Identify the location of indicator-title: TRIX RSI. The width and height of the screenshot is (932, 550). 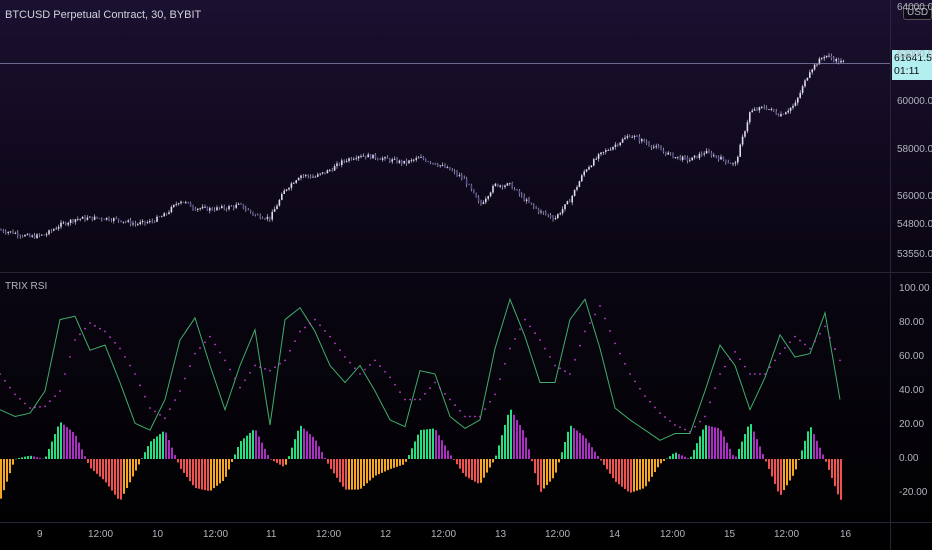
(26, 286).